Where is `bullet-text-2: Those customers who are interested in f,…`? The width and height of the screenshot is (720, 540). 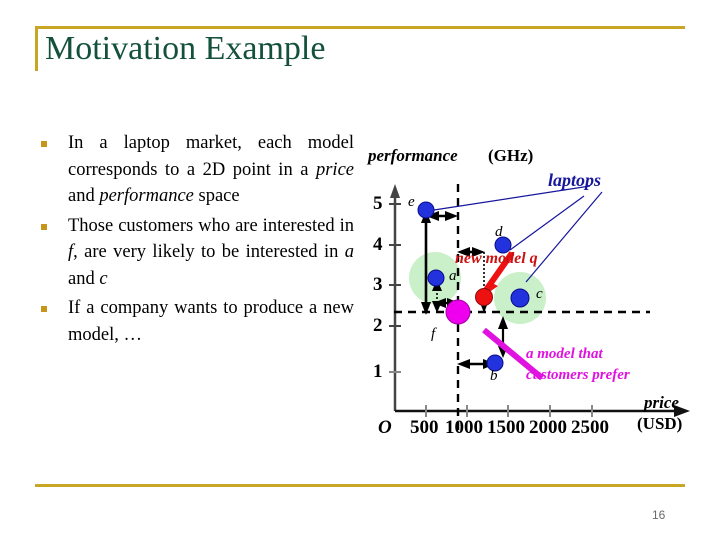
bullet-text-2: Those customers who are interested in f,… is located at coordinates (211, 252).